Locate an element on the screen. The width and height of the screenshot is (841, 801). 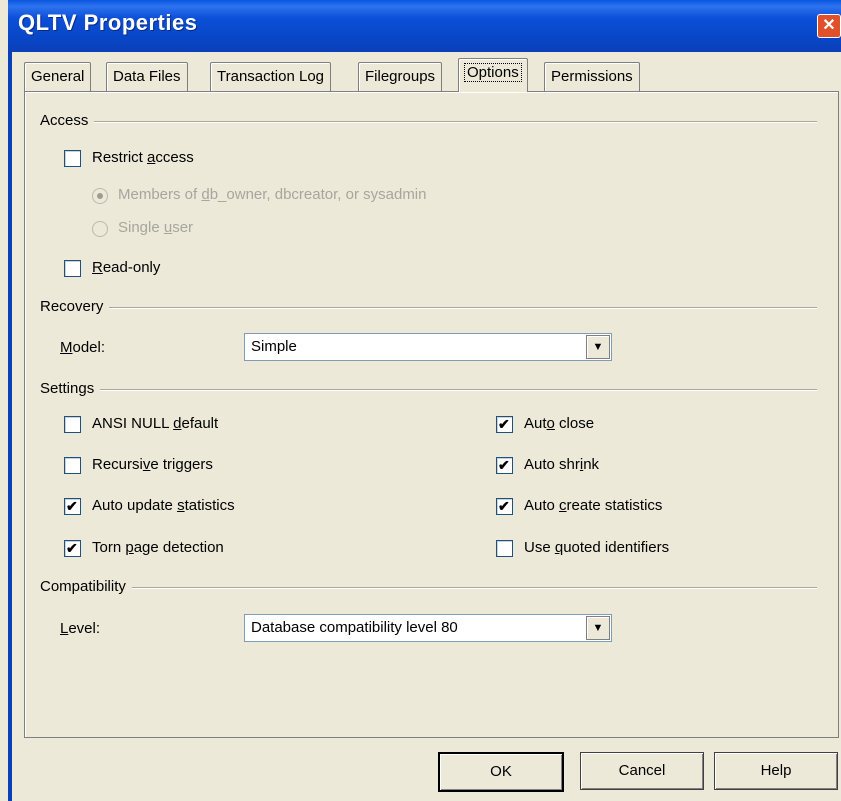
tab-permissions: Permissions is located at coordinates (592, 76).